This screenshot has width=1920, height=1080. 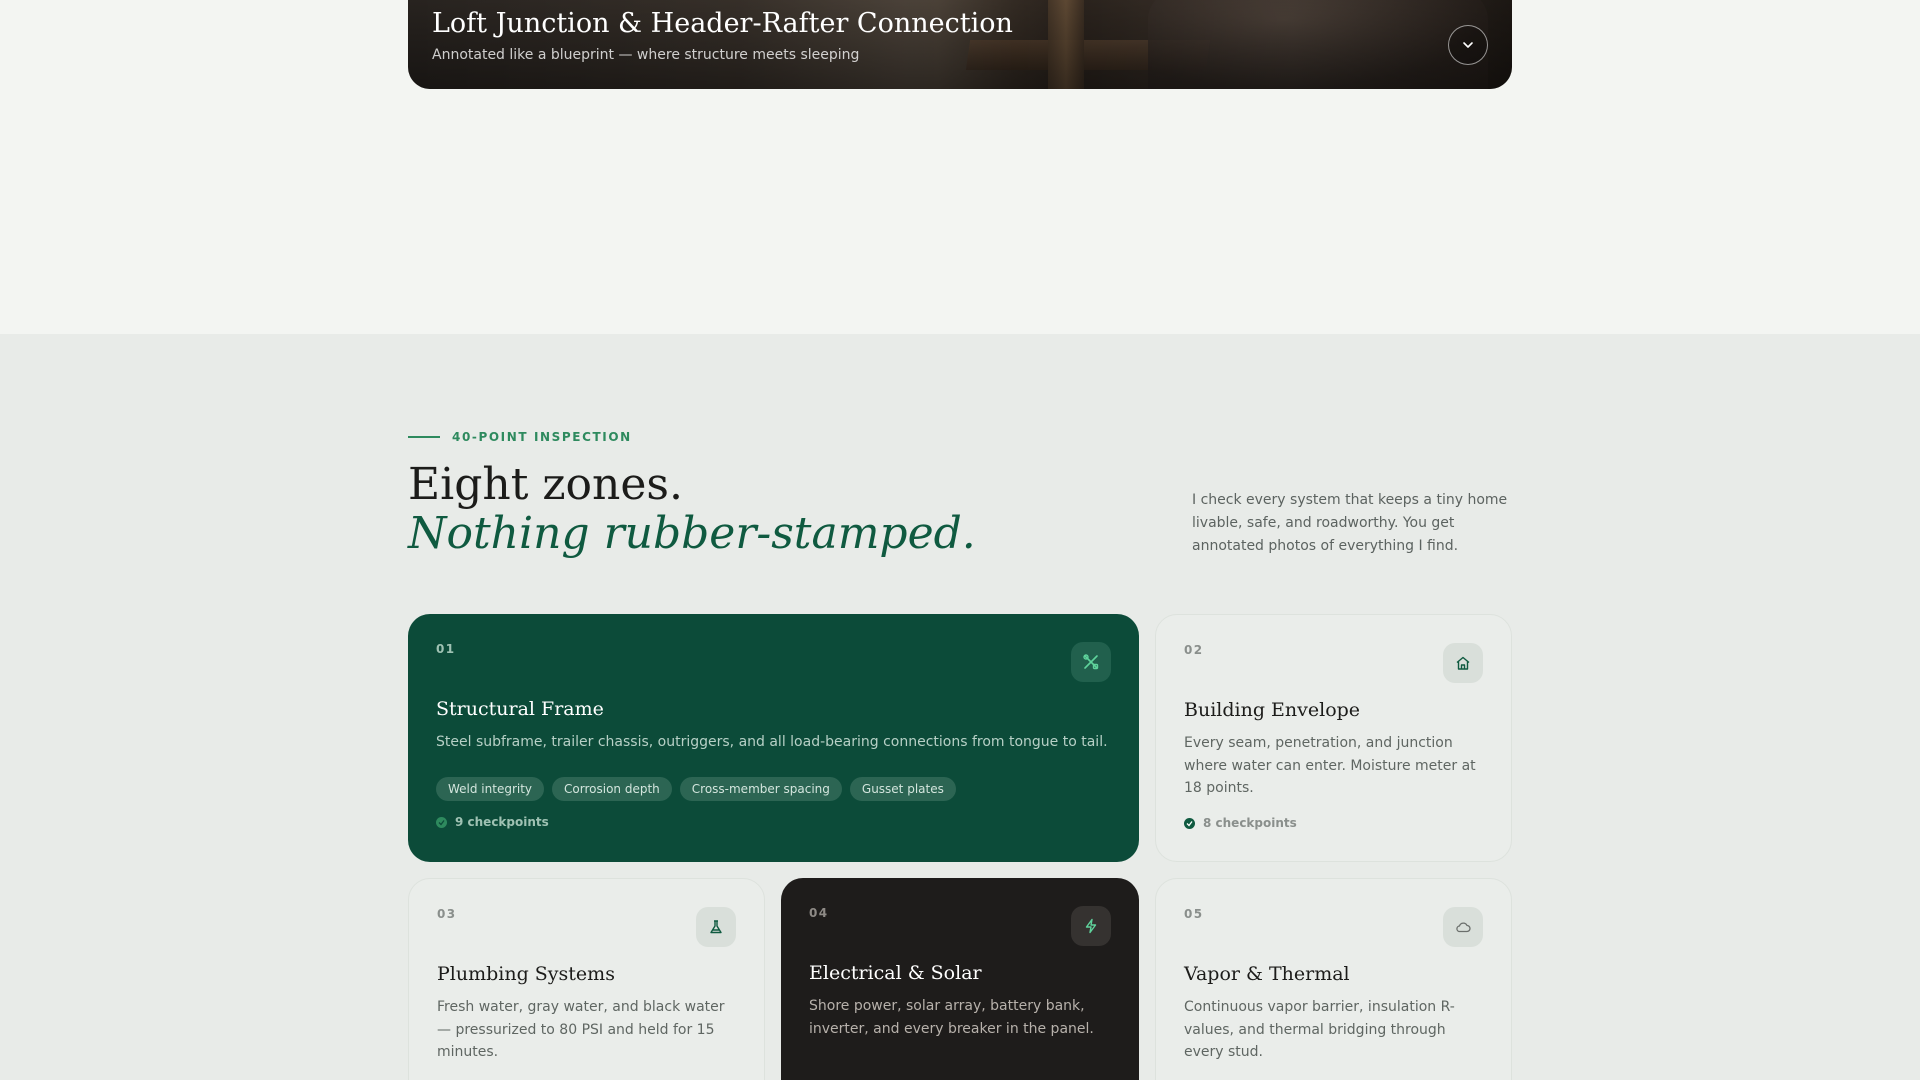 I want to click on chevron-down-icon, so click(x=1468, y=45).